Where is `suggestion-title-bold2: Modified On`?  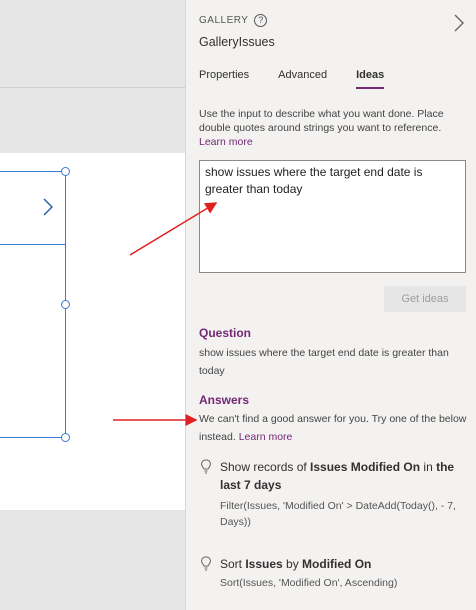 suggestion-title-bold2: Modified On is located at coordinates (337, 564).